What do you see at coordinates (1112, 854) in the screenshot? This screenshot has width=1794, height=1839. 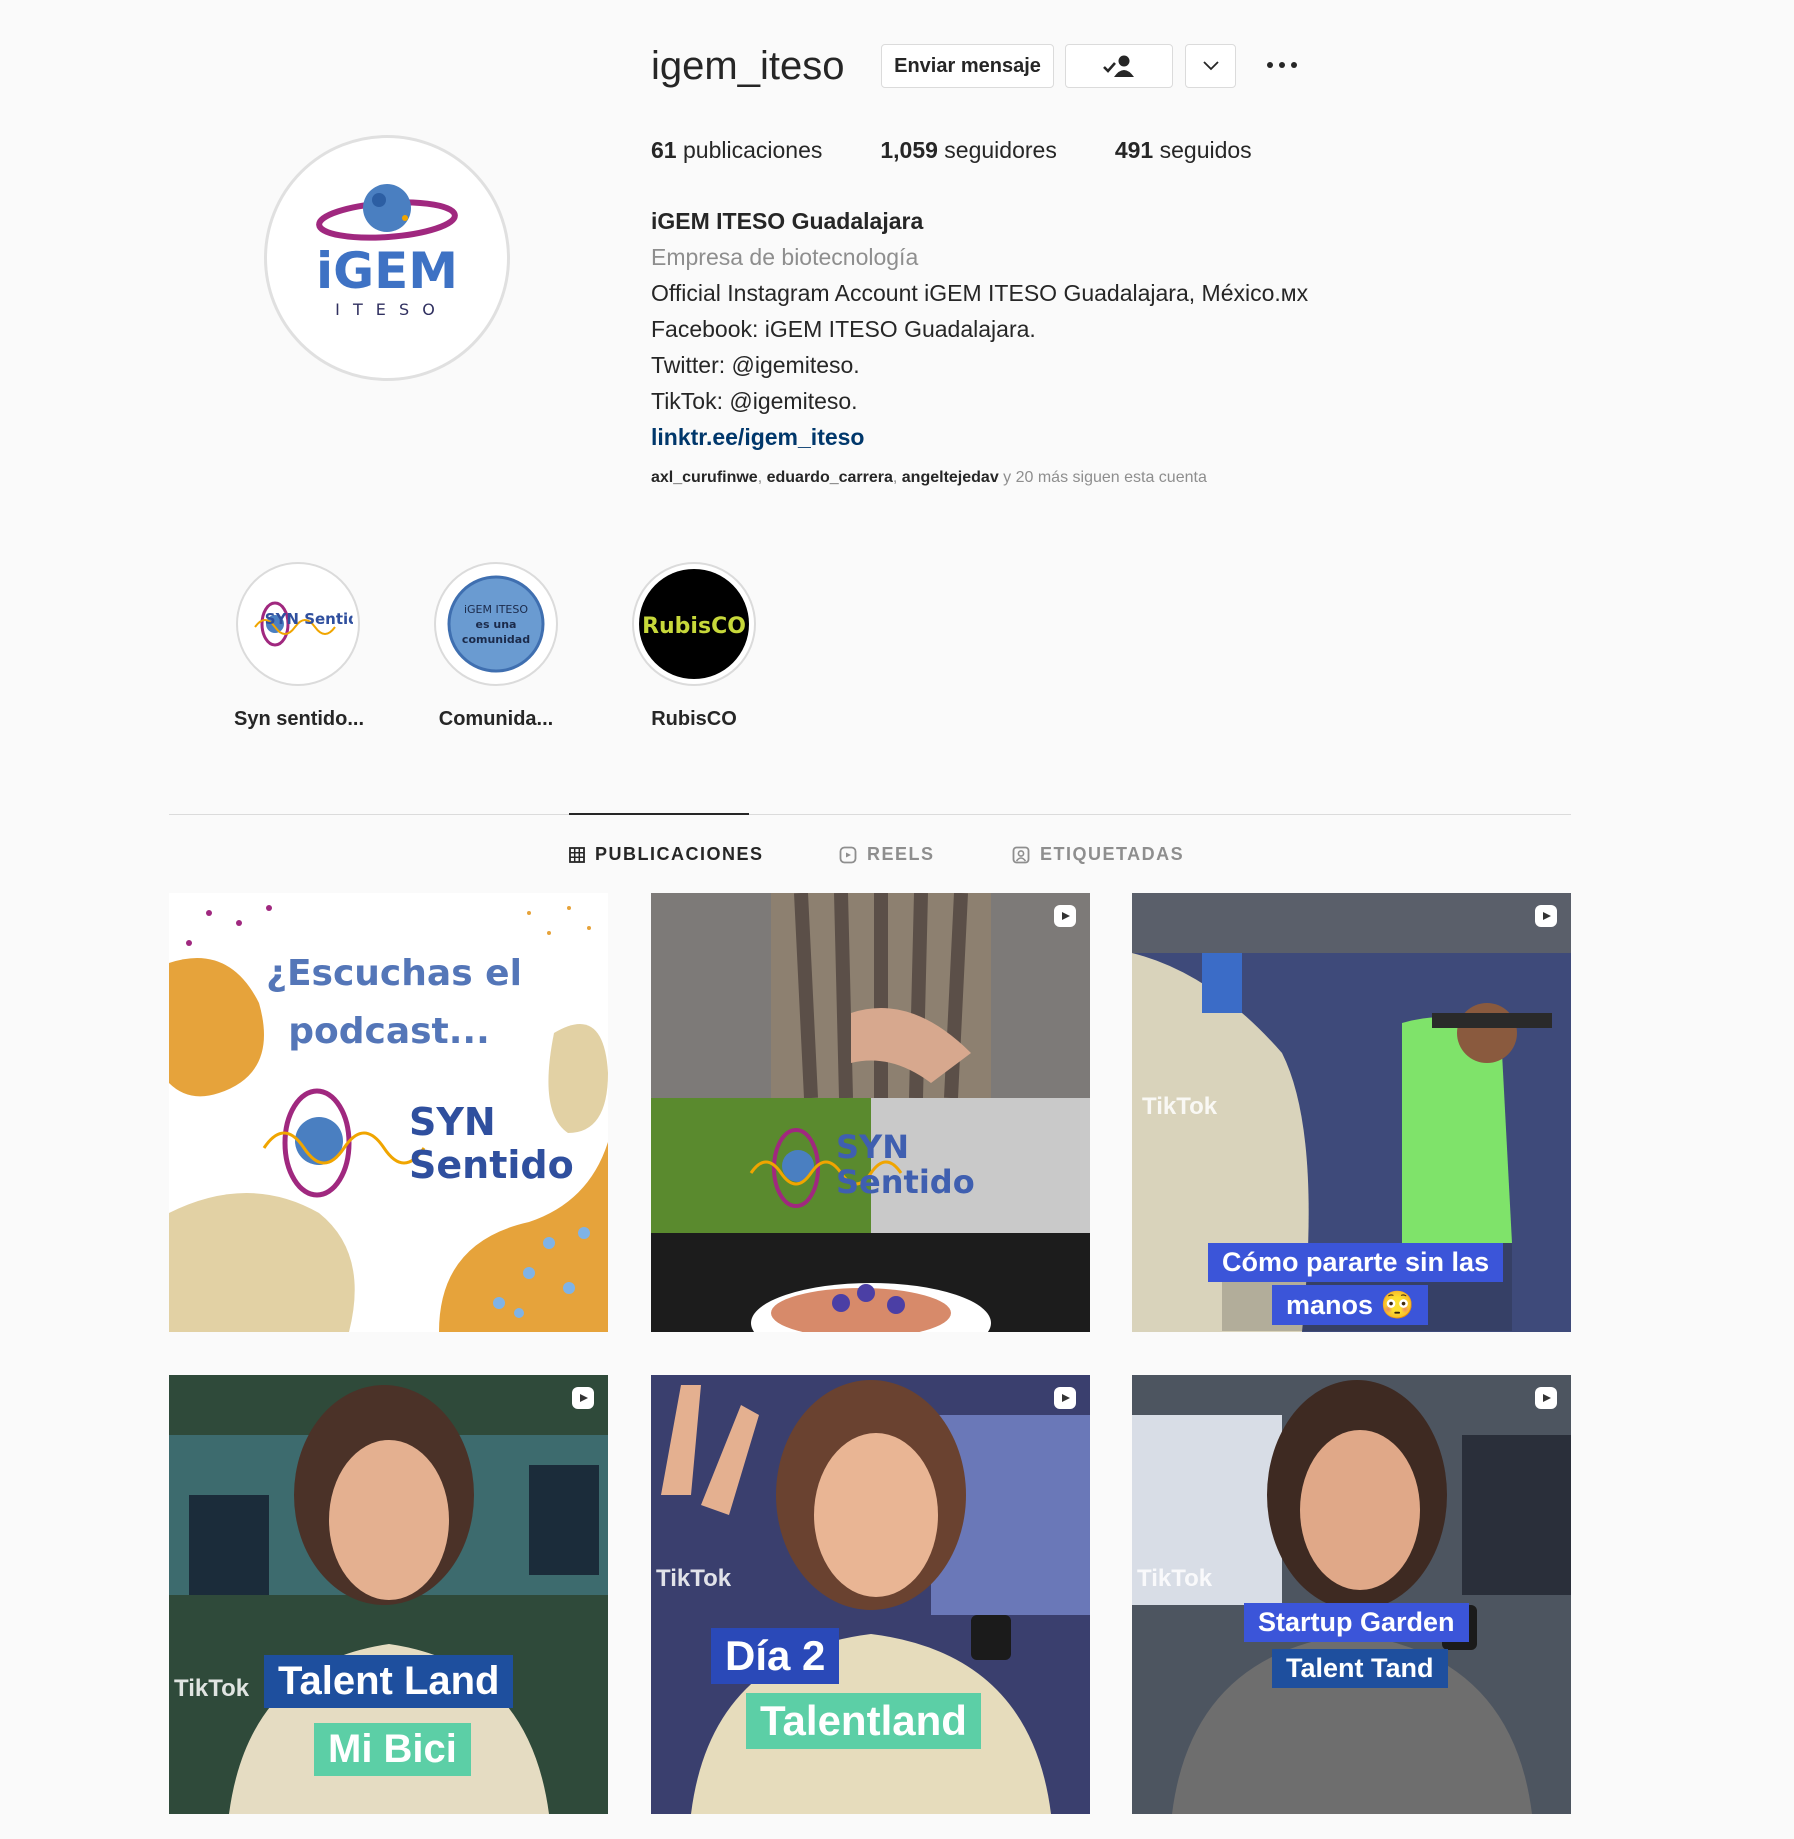 I see `tab-label: ETIQUETADAS` at bounding box center [1112, 854].